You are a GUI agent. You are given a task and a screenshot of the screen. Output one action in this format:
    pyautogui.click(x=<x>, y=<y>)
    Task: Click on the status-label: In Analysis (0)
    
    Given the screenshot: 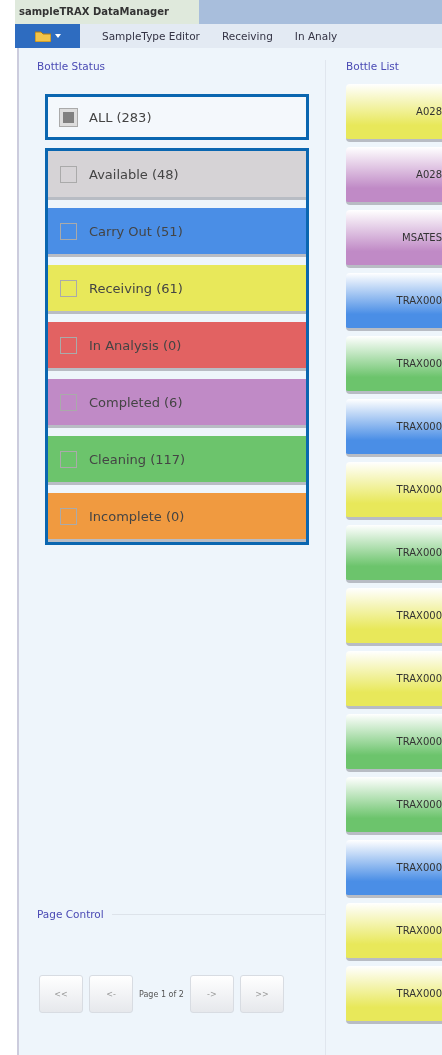 What is the action you would take?
    pyautogui.click(x=135, y=345)
    